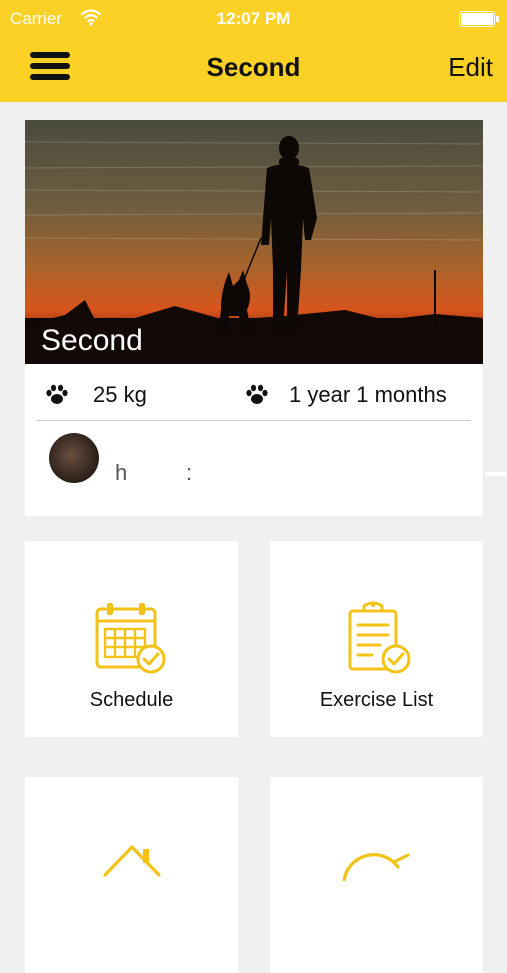 Image resolution: width=507 pixels, height=973 pixels. I want to click on edit-button: Edit, so click(470, 67).